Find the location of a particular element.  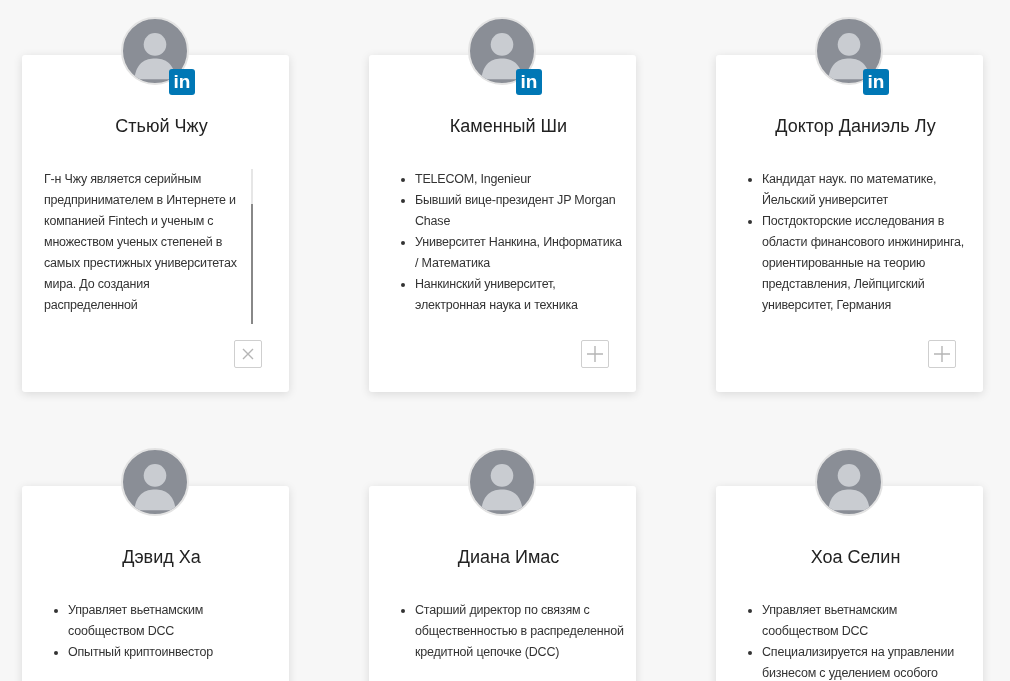

person-name: Каменный Ши is located at coordinates (508, 126).